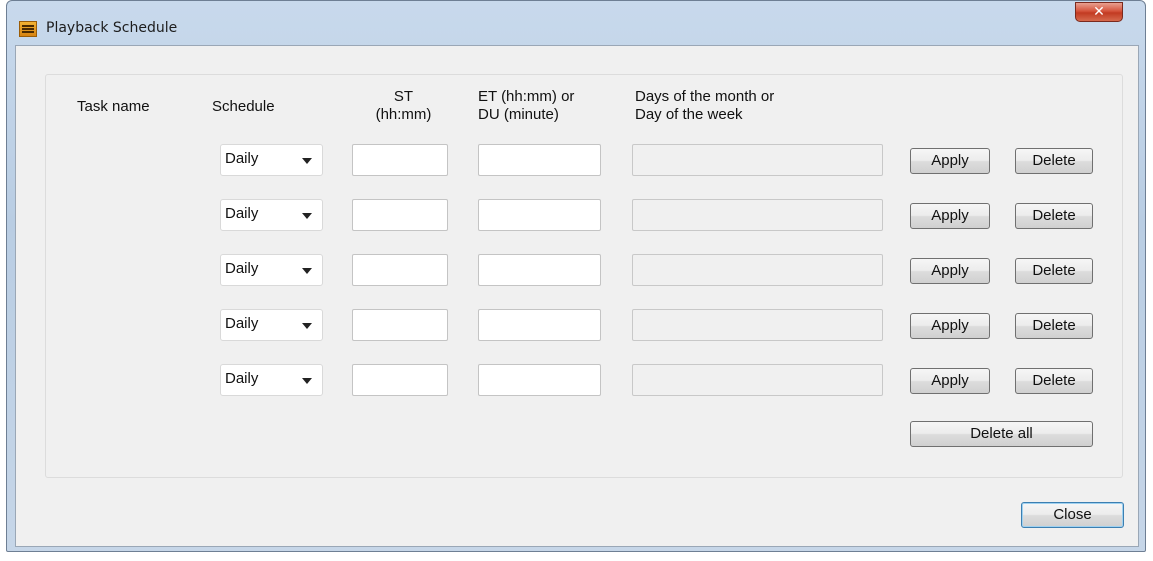  Describe the element at coordinates (518, 114) in the screenshot. I see `header-et-line2: DU (minute)` at that location.